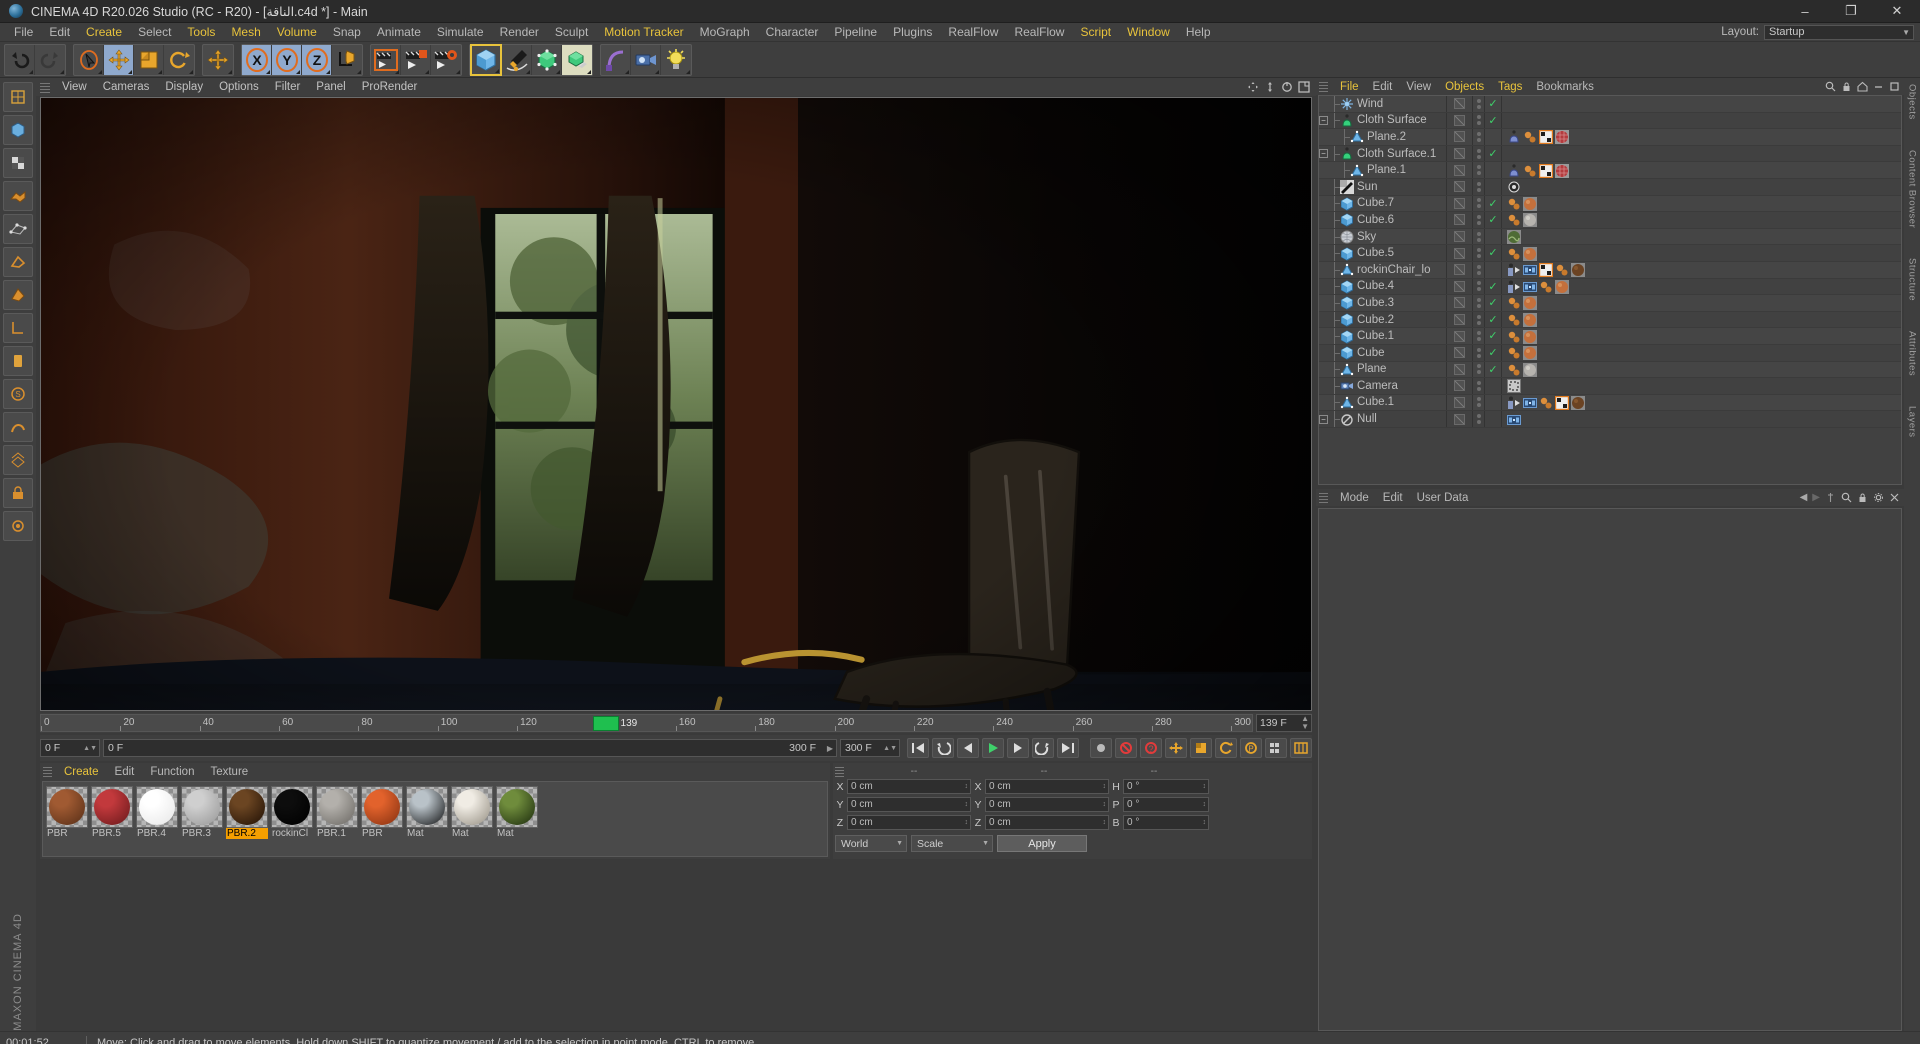 Image resolution: width=1920 pixels, height=1044 pixels. I want to click on close-button: ✕, so click(1897, 11).